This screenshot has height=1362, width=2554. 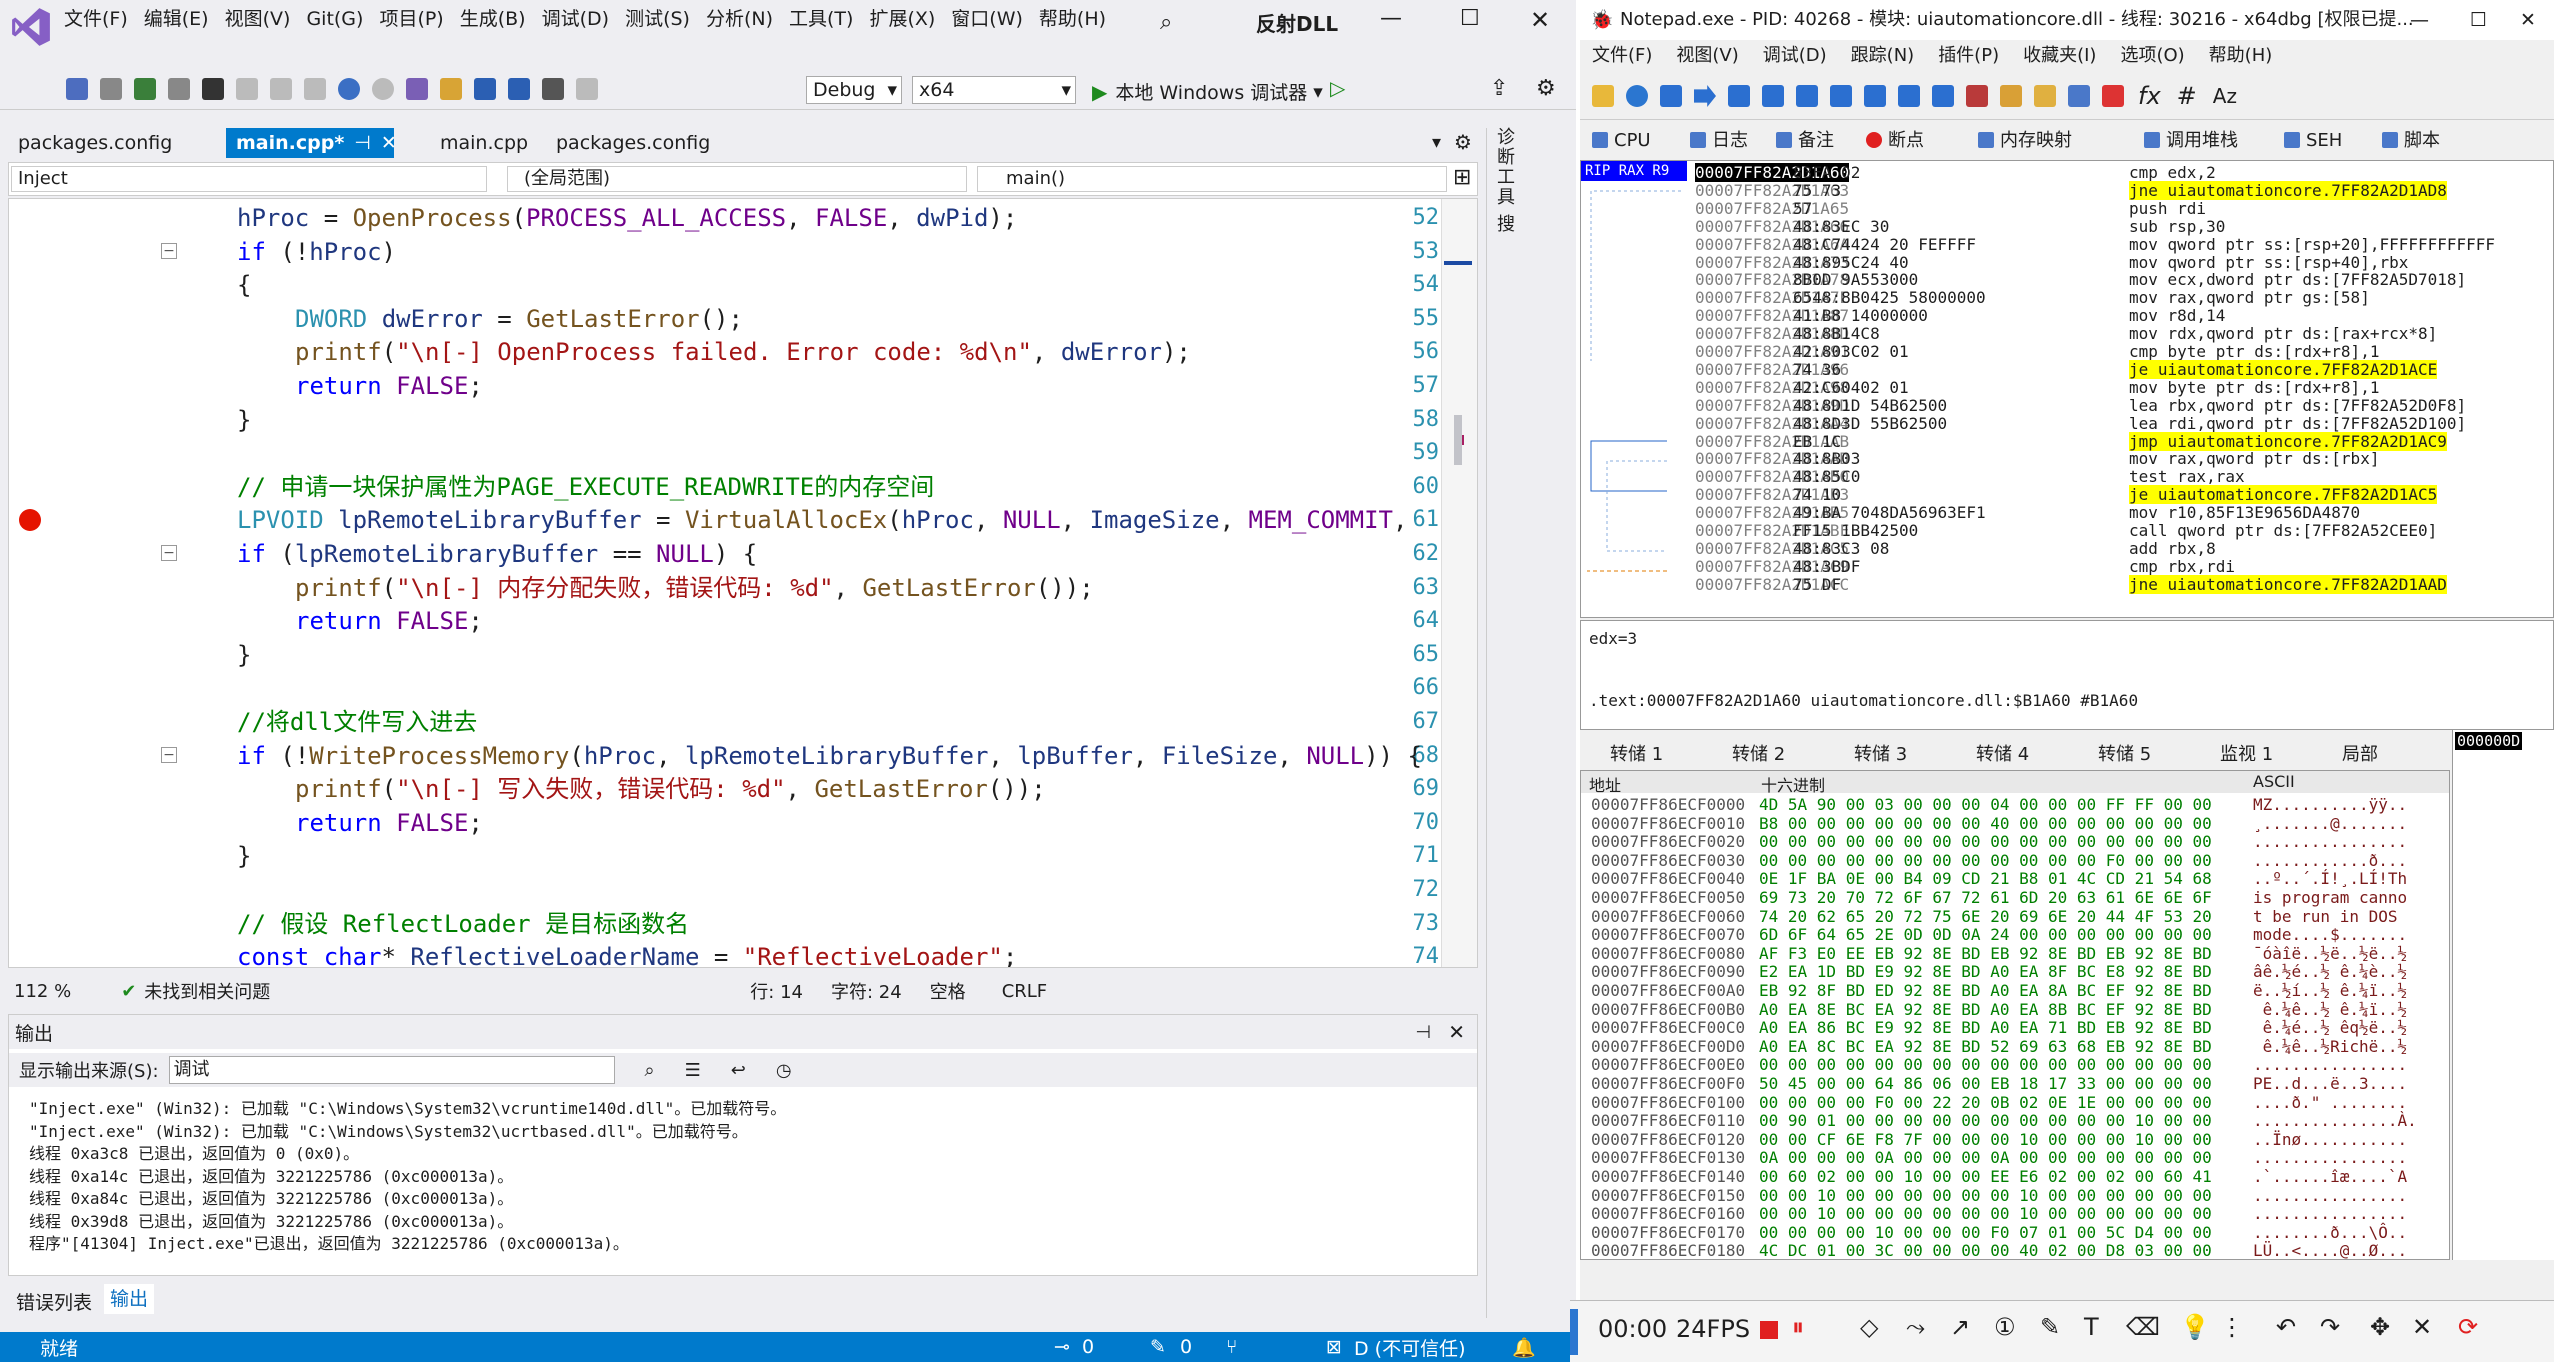 I want to click on disasm-instruction: mov r8d,14, so click(x=2177, y=315).